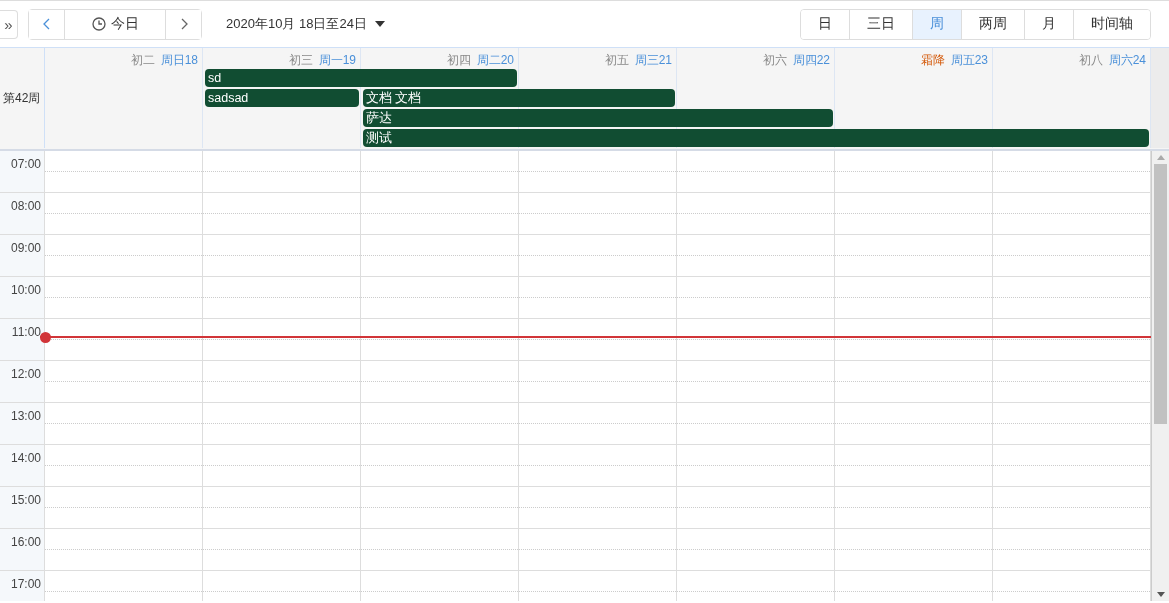 This screenshot has width=1169, height=603. Describe the element at coordinates (142, 60) in the screenshot. I see `lunar-date: 初二` at that location.